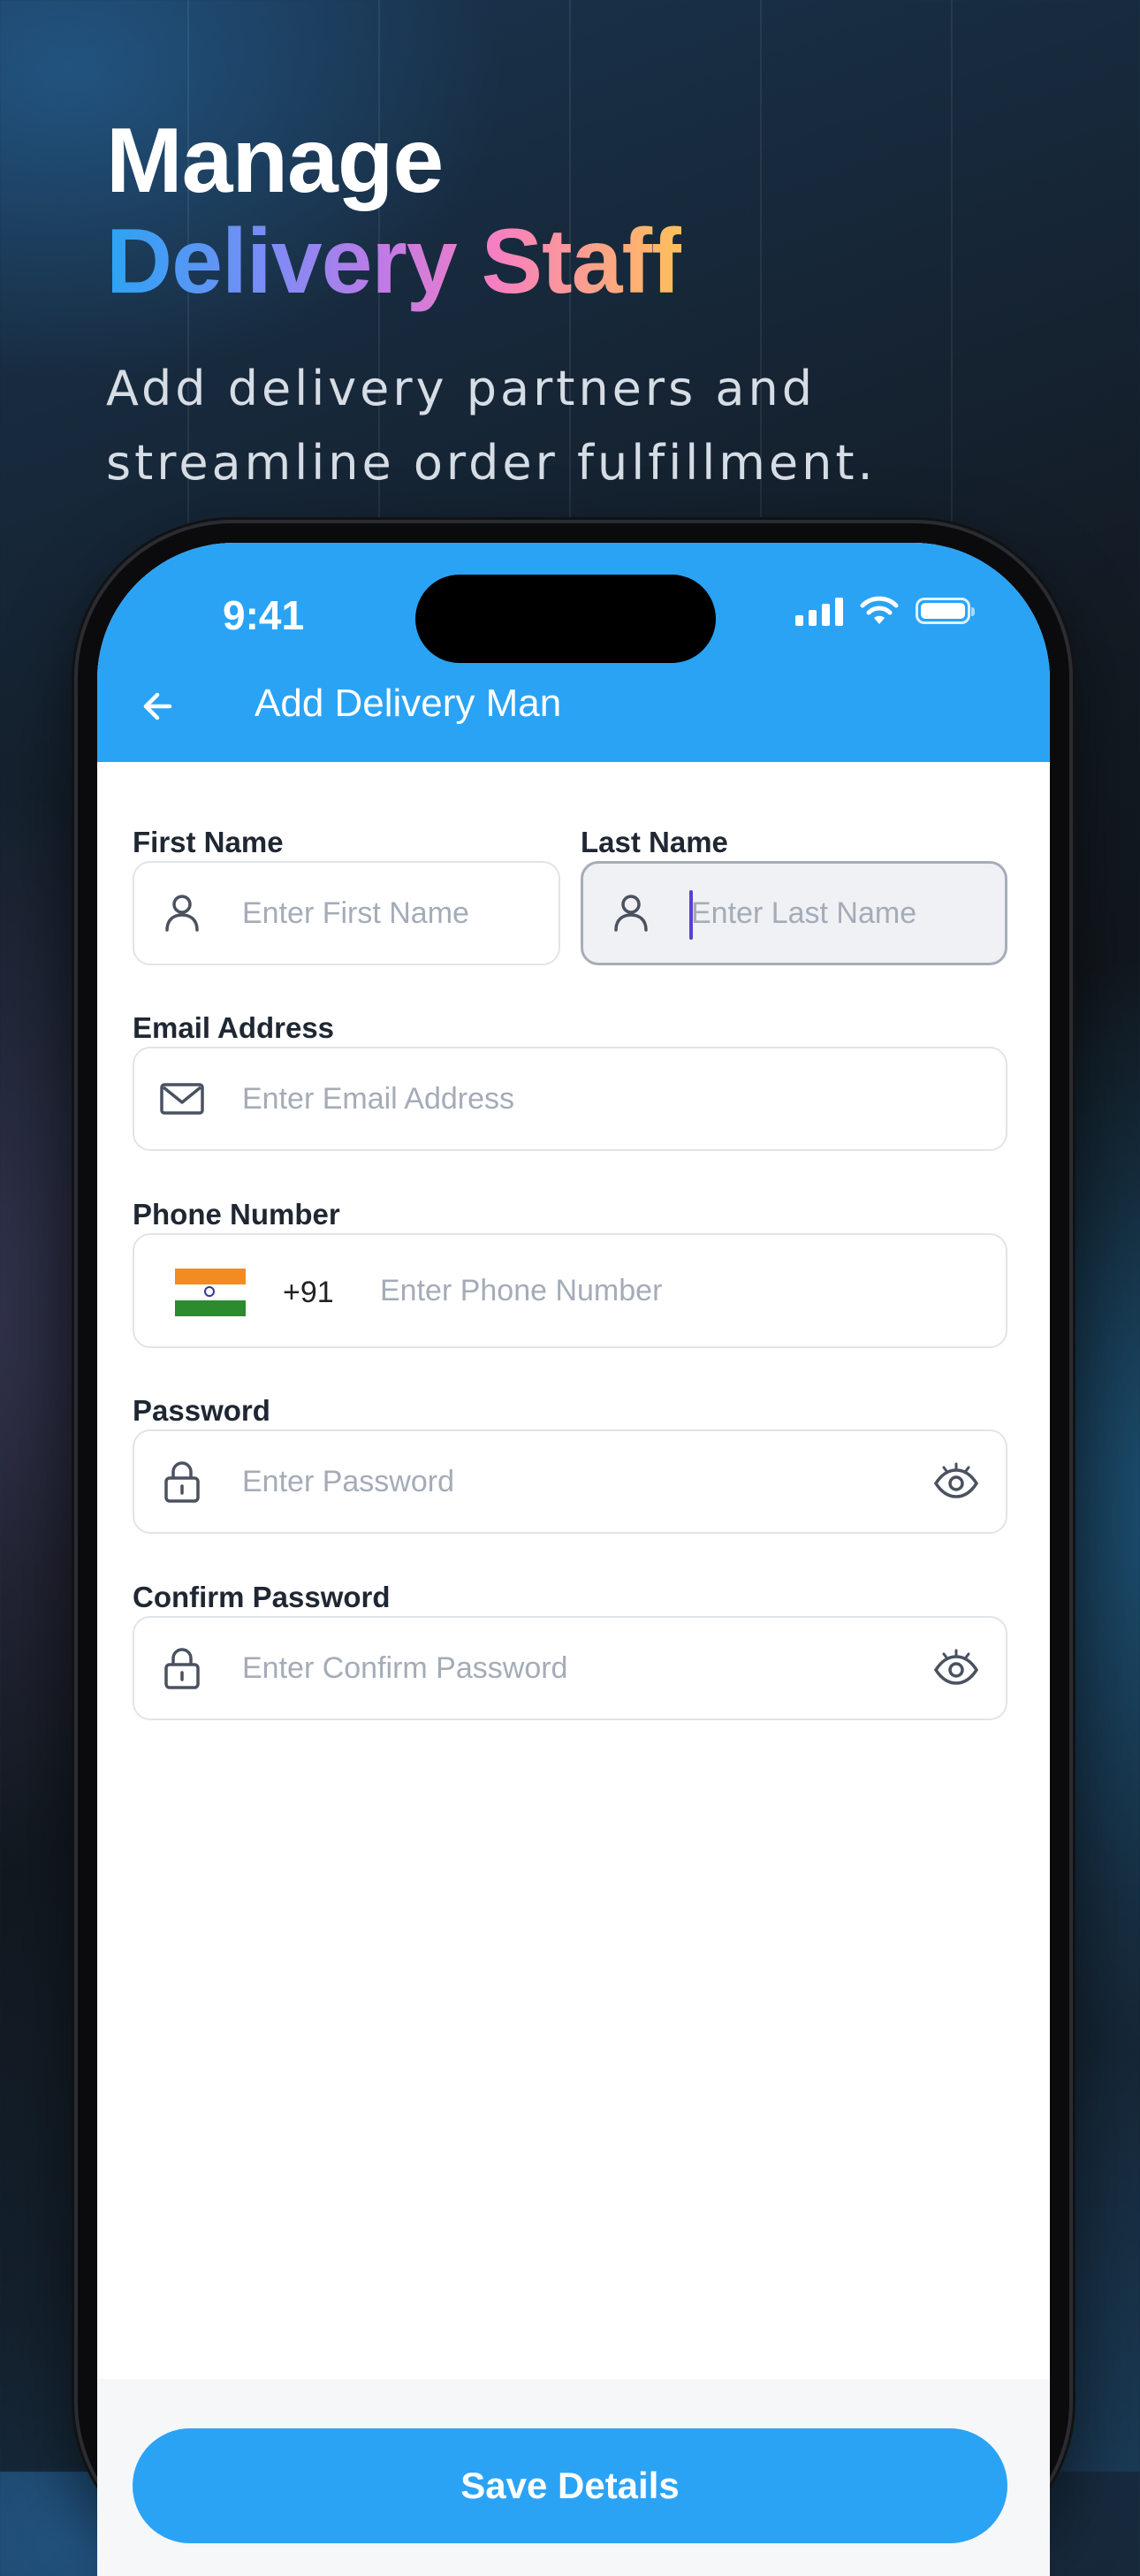 Image resolution: width=1140 pixels, height=2576 pixels. I want to click on password-field, so click(570, 1481).